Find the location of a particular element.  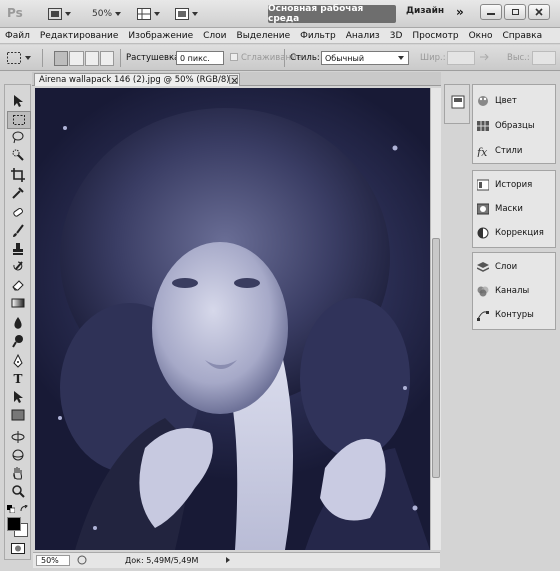

menu-file: Файл is located at coordinates (17, 36).